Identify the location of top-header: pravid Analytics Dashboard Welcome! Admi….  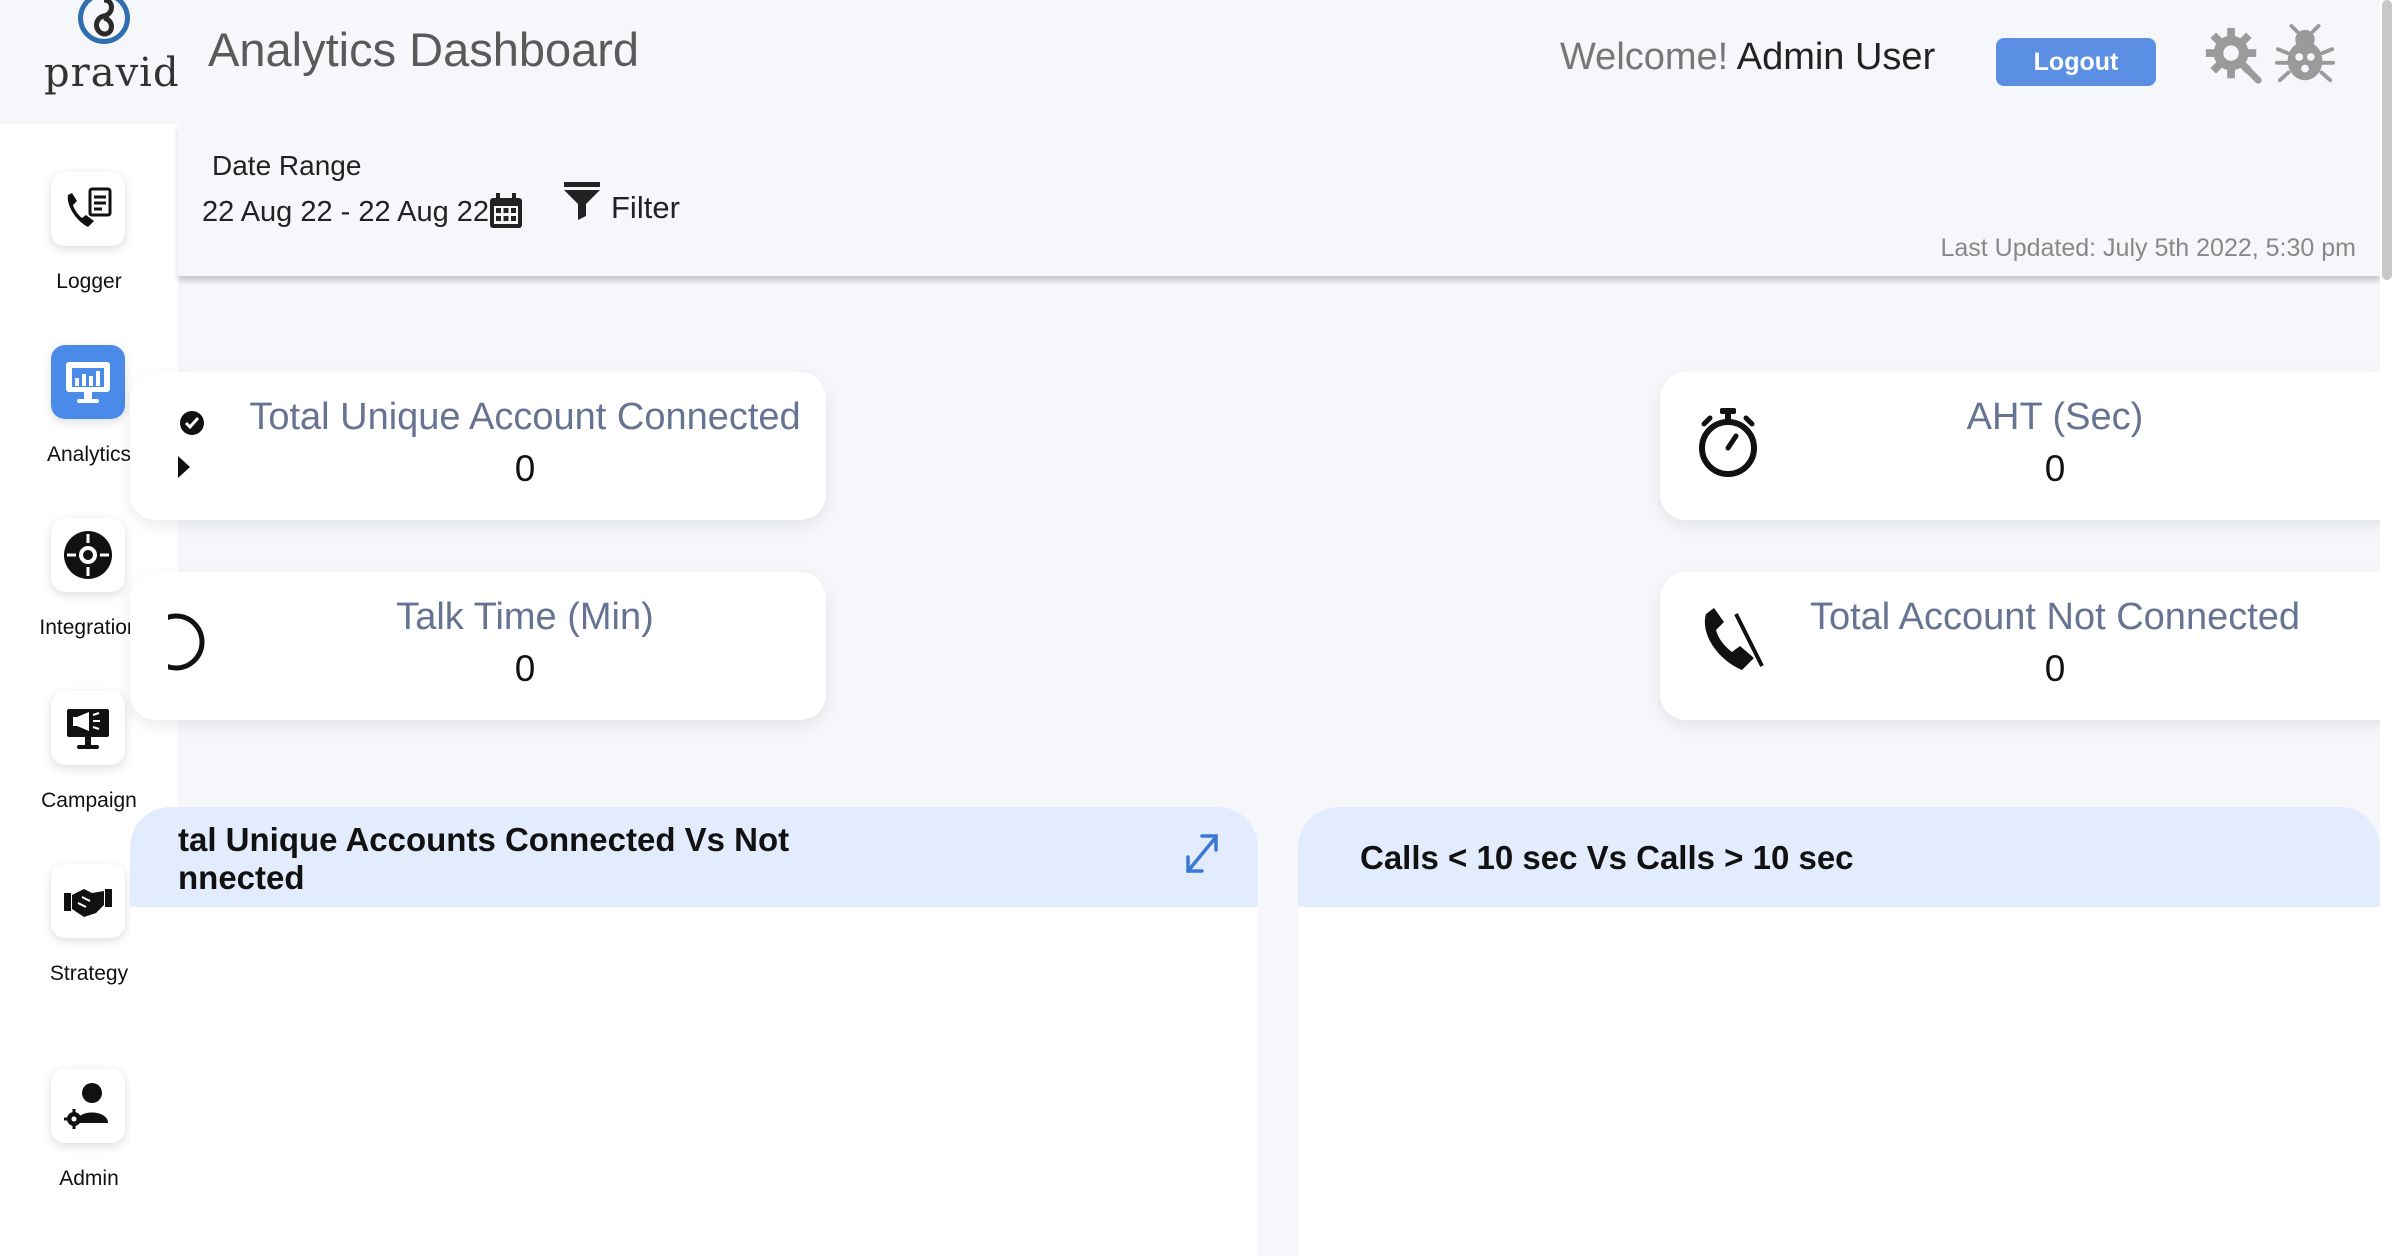
(1200, 62).